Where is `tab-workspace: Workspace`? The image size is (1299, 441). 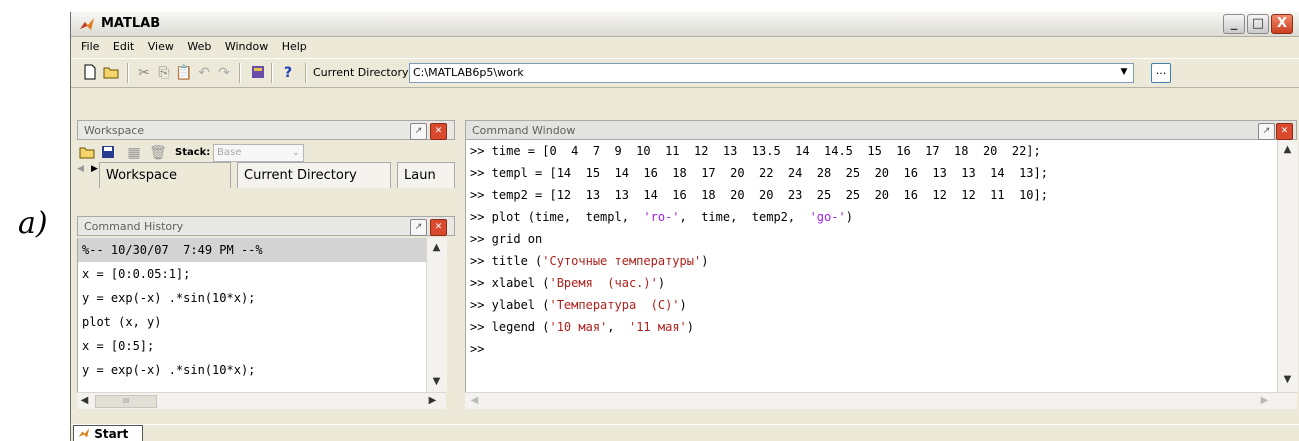 tab-workspace: Workspace is located at coordinates (165, 175).